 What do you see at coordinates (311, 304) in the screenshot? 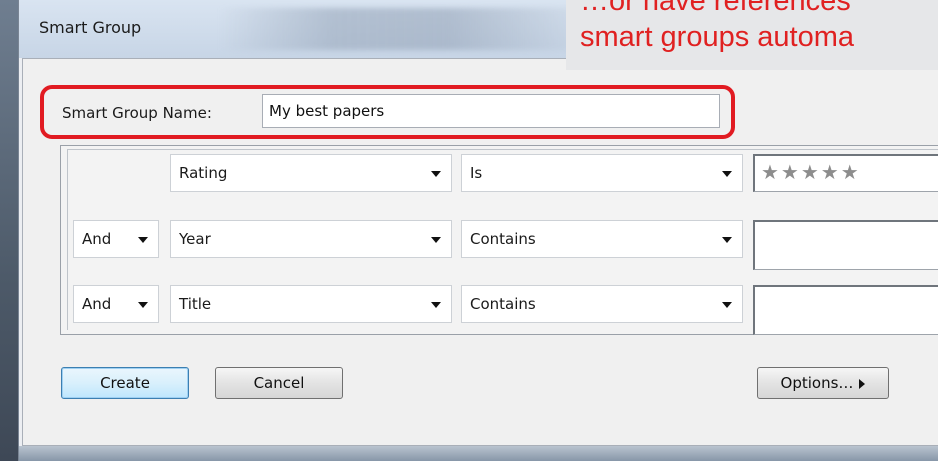
I see `criteria-field-select: Title` at bounding box center [311, 304].